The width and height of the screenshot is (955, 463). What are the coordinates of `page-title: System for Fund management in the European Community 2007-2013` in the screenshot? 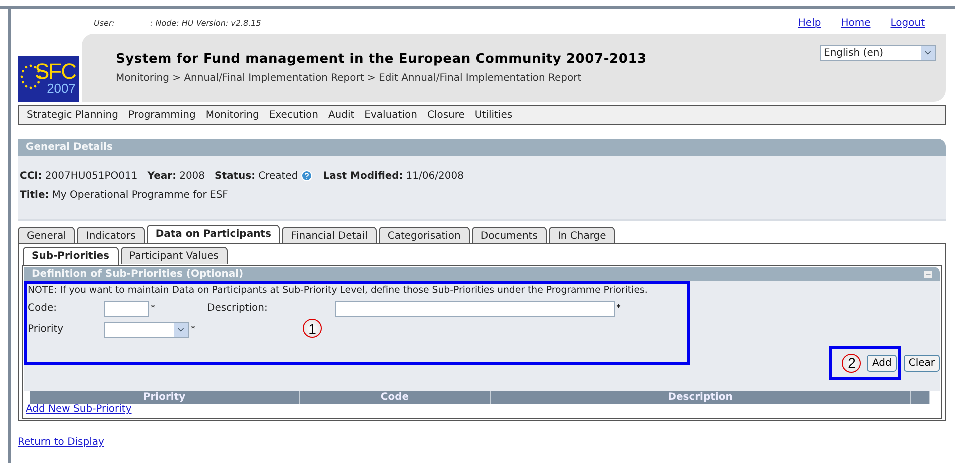 It's located at (381, 59).